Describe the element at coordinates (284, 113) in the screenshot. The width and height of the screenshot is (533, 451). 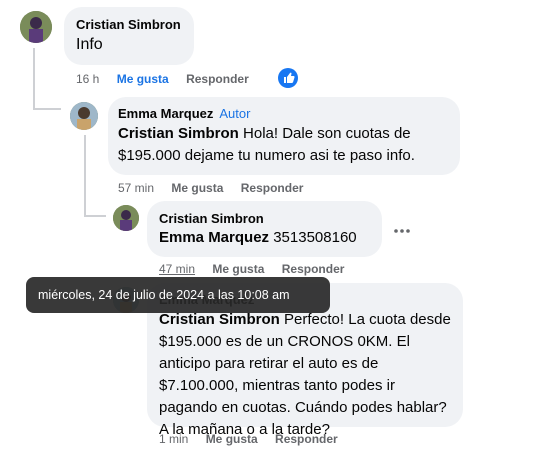
I see `comment-author-row: Emma Marquez Autor` at that location.